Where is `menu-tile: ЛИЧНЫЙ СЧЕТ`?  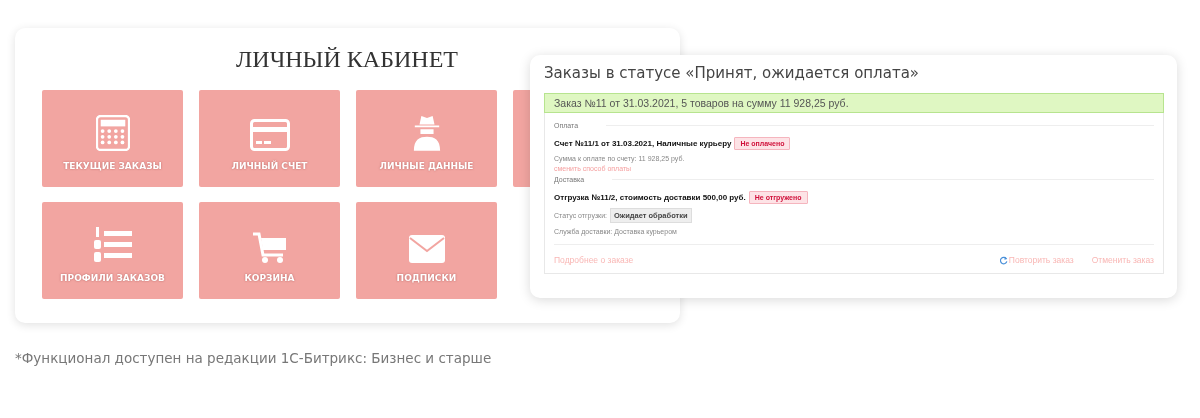 menu-tile: ЛИЧНЫЙ СЧЕТ is located at coordinates (269, 138).